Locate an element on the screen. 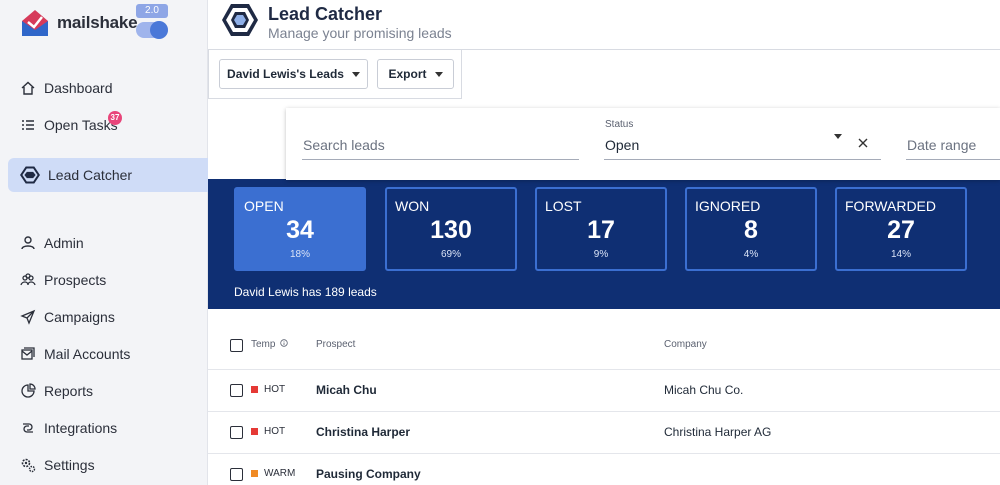 Image resolution: width=1000 pixels, height=485 pixels. prospect-name: Christina Harper is located at coordinates (363, 432).